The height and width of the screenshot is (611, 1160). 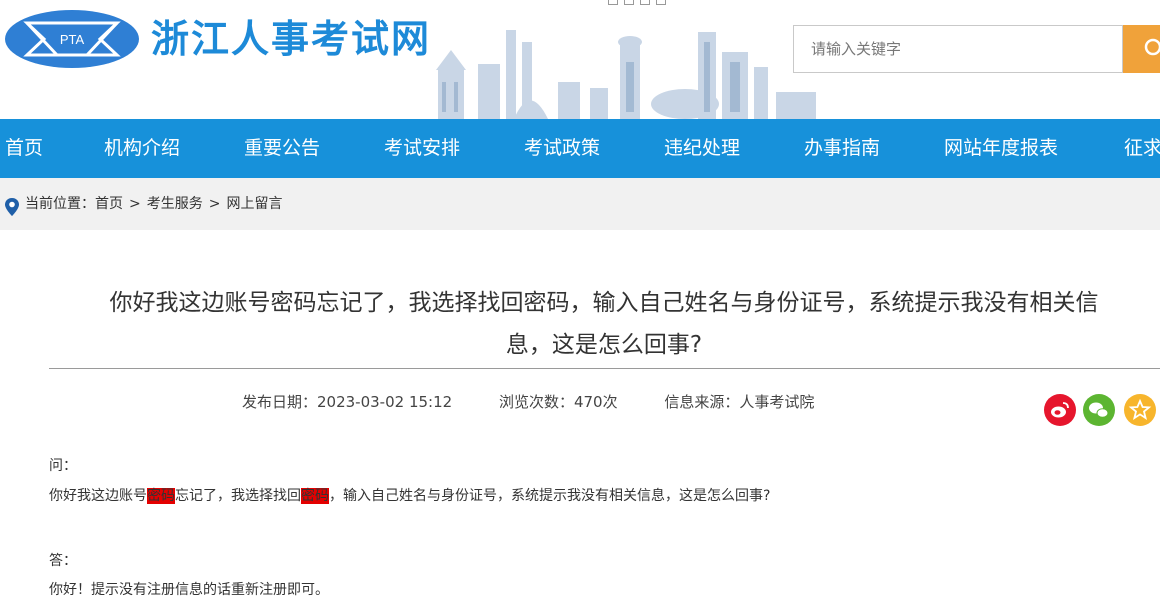 I want to click on top-links, so click(x=637, y=2).